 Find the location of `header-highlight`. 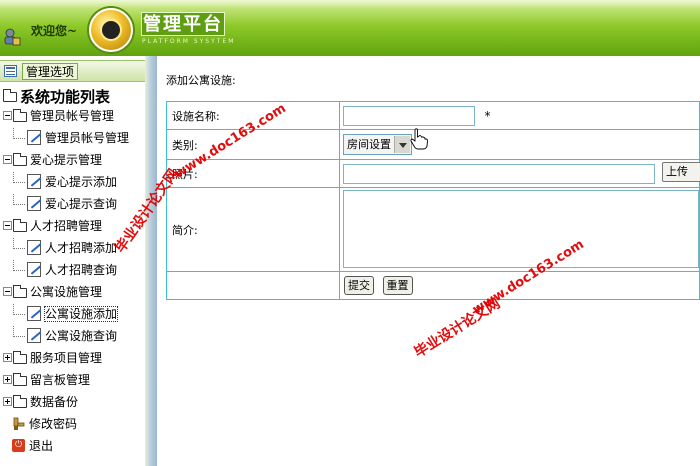

header-highlight is located at coordinates (350, 4).